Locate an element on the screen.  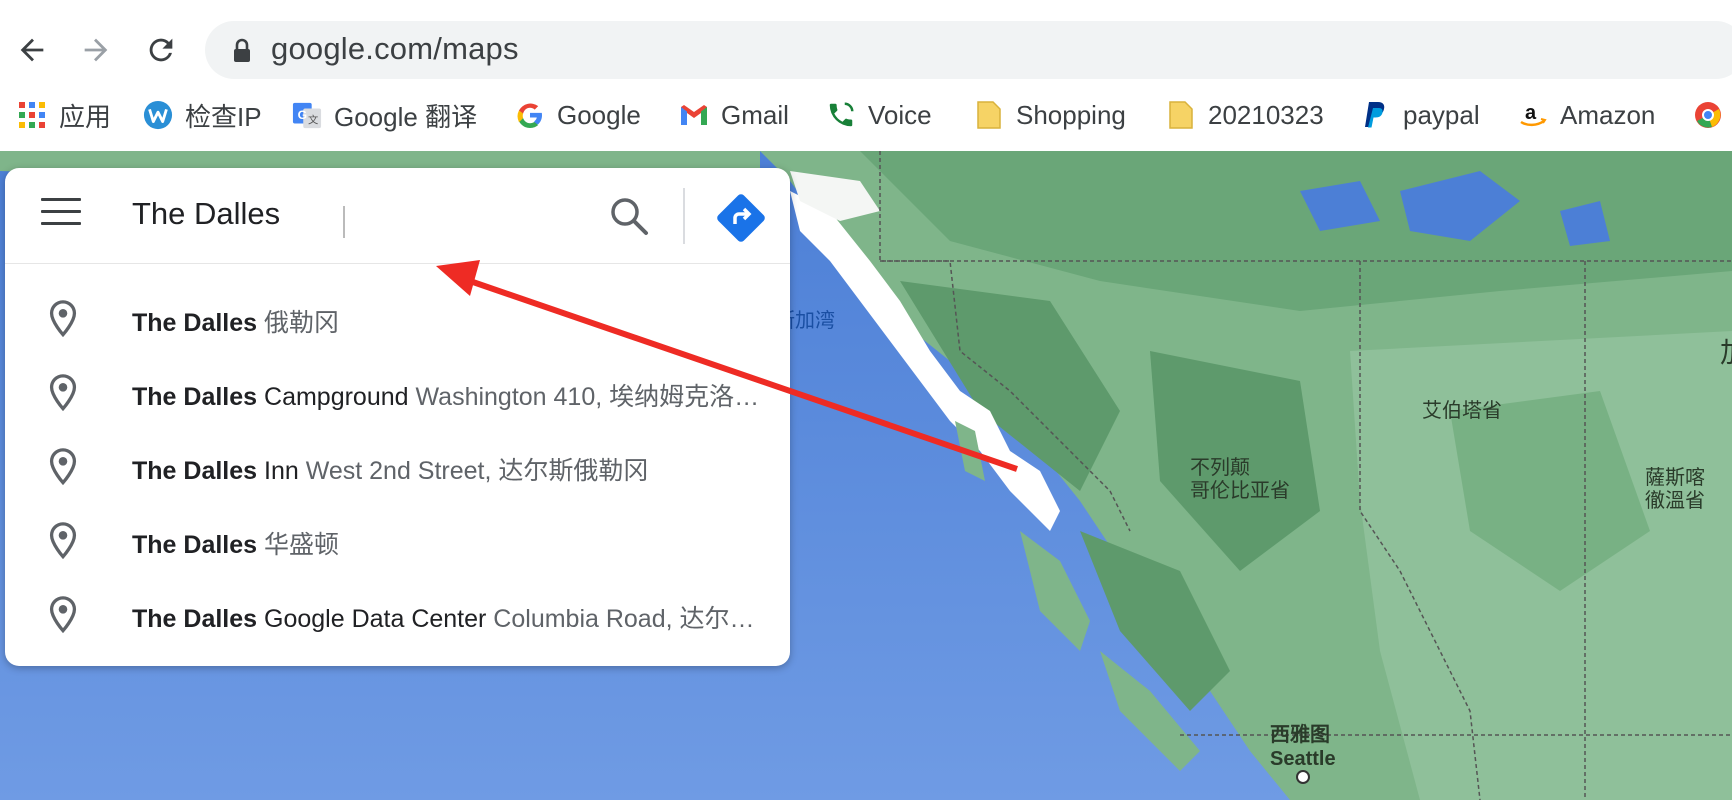
bookmark-shopping: Shopping is located at coordinates (1050, 115).